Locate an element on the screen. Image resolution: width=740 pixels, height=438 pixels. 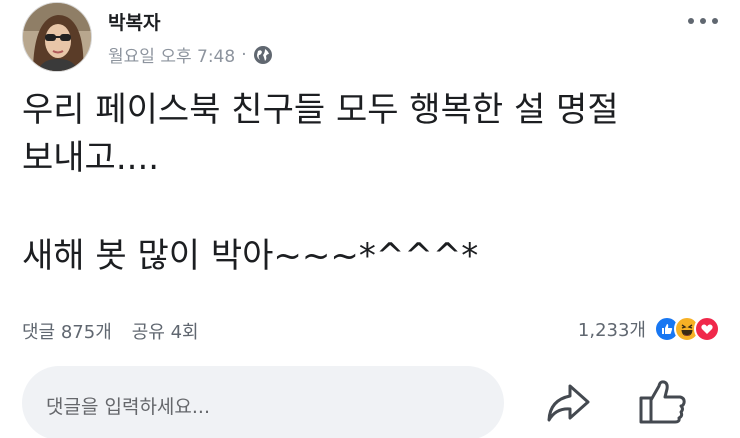
reaction-icons is located at coordinates (687, 329).